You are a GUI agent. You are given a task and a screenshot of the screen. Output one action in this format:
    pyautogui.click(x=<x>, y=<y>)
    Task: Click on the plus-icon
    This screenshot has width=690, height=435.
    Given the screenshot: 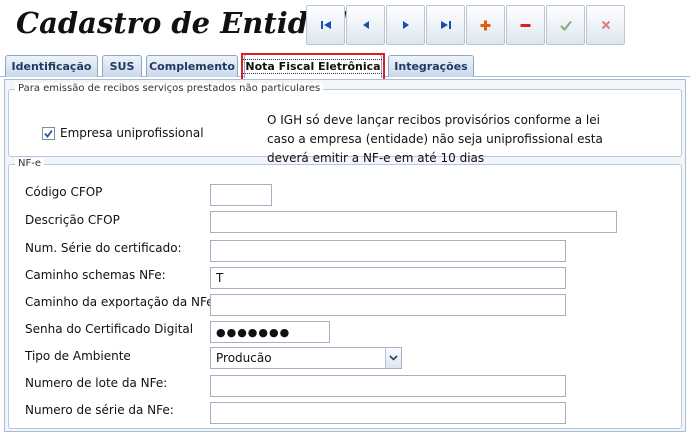 What is the action you would take?
    pyautogui.click(x=485, y=25)
    